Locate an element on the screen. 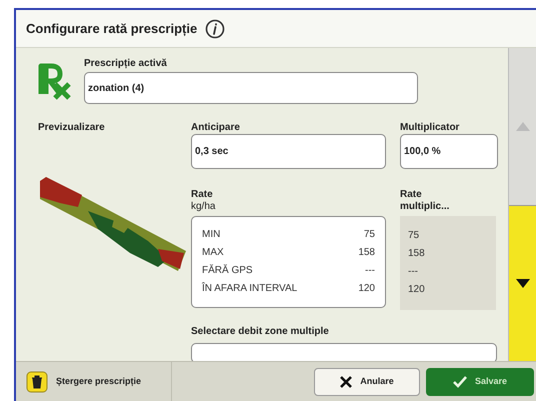 This screenshot has height=401, width=536. trash-icon is located at coordinates (37, 381).